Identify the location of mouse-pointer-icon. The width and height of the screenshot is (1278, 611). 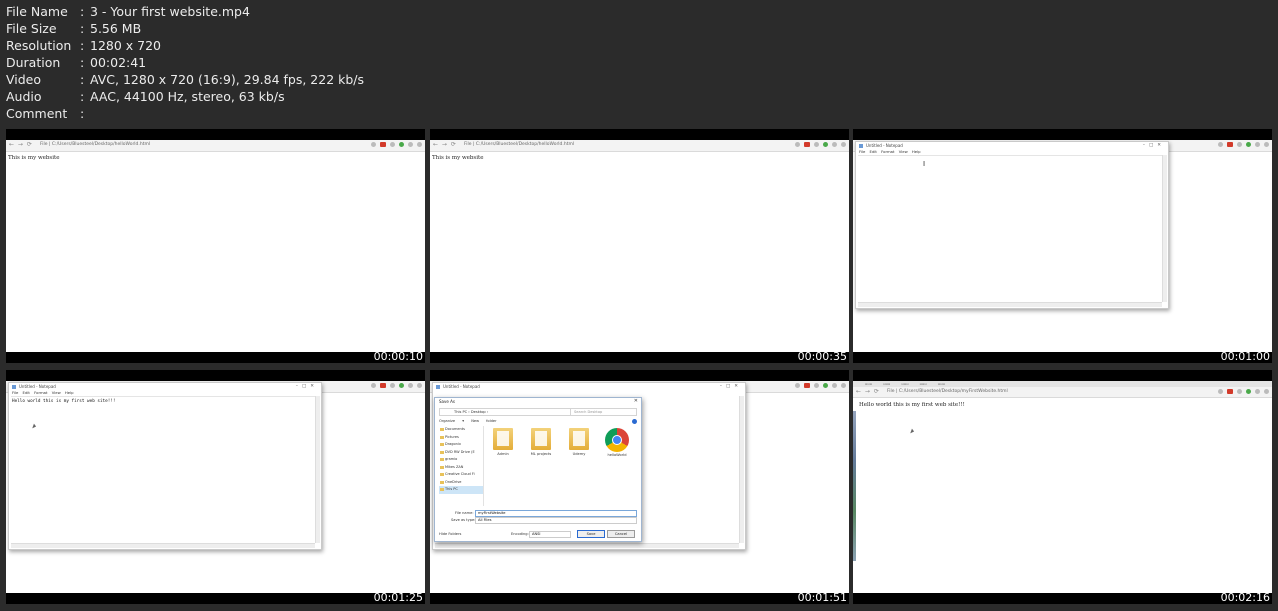
(912, 431).